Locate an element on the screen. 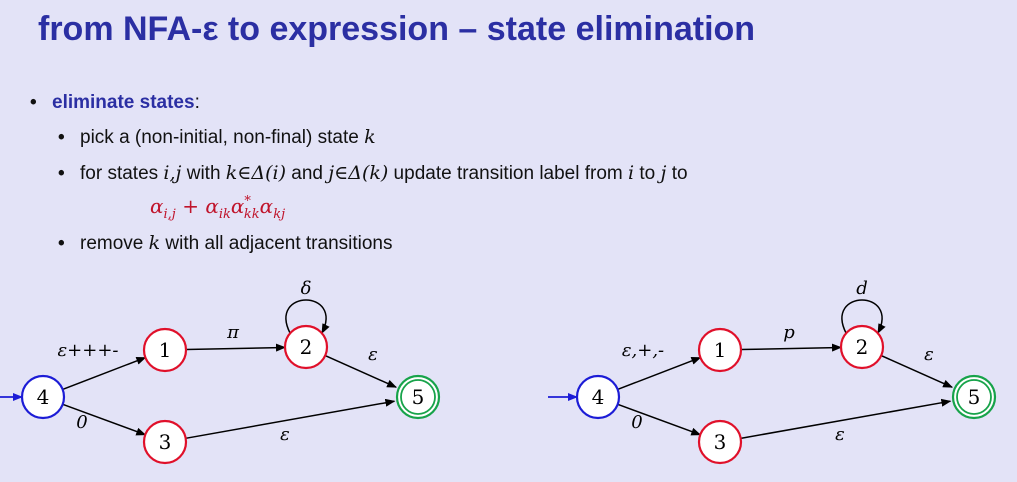 The width and height of the screenshot is (1017, 482). label-loop2: d is located at coordinates (862, 288).